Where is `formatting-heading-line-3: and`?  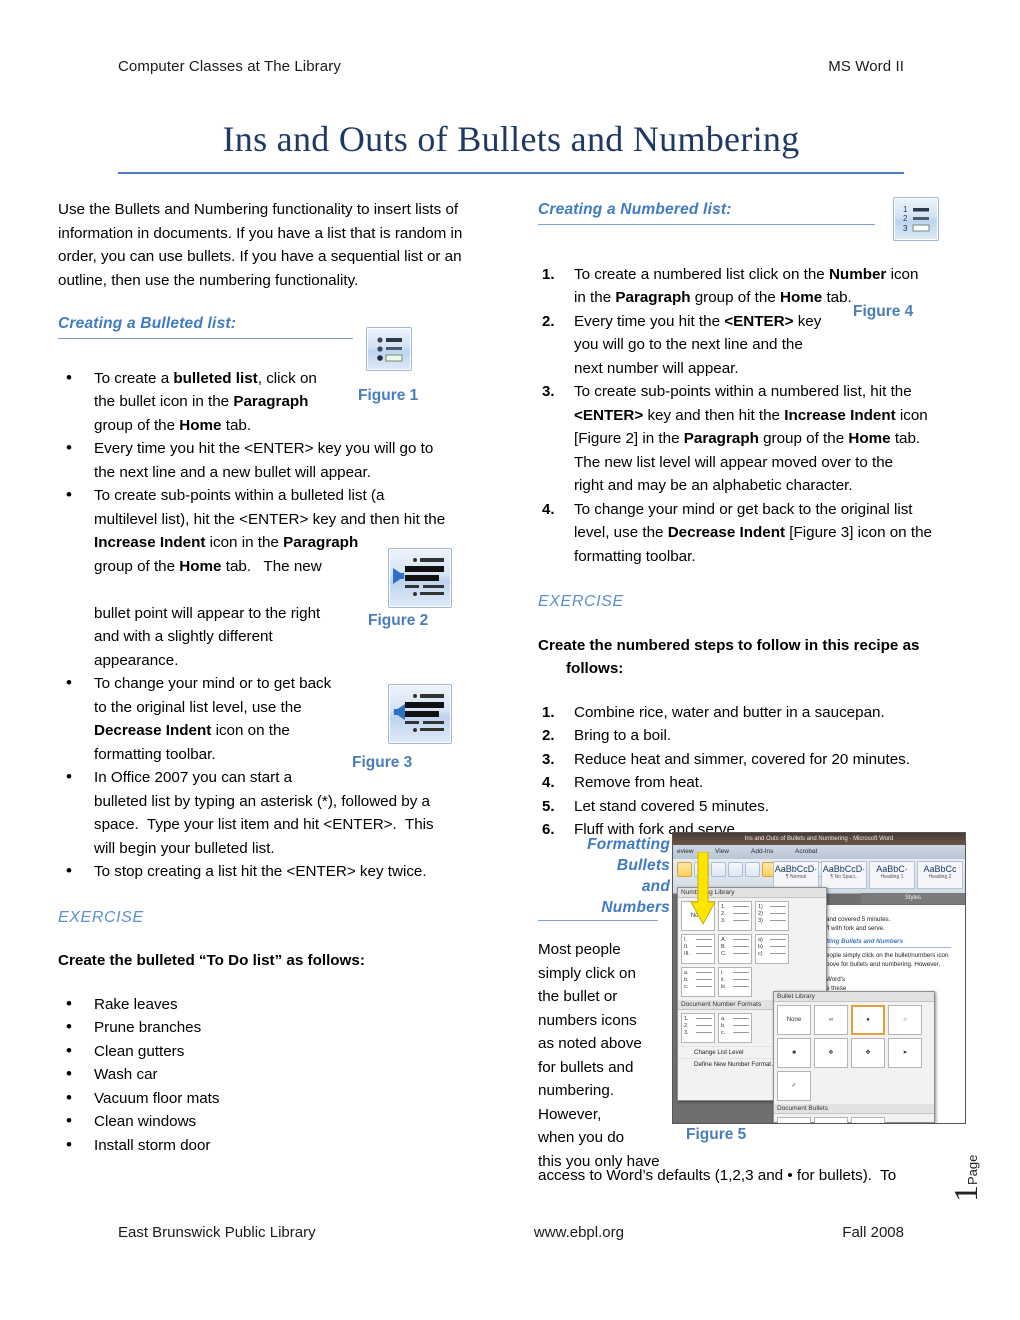
formatting-heading-line-3: and is located at coordinates (655, 886).